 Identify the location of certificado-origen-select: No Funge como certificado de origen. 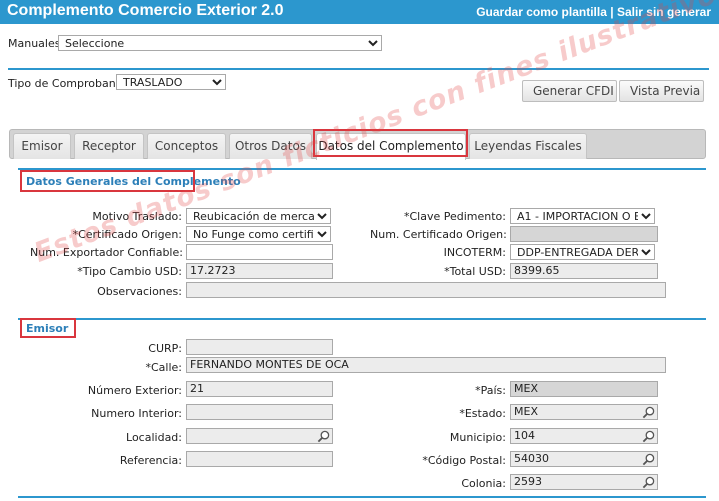
(258, 234).